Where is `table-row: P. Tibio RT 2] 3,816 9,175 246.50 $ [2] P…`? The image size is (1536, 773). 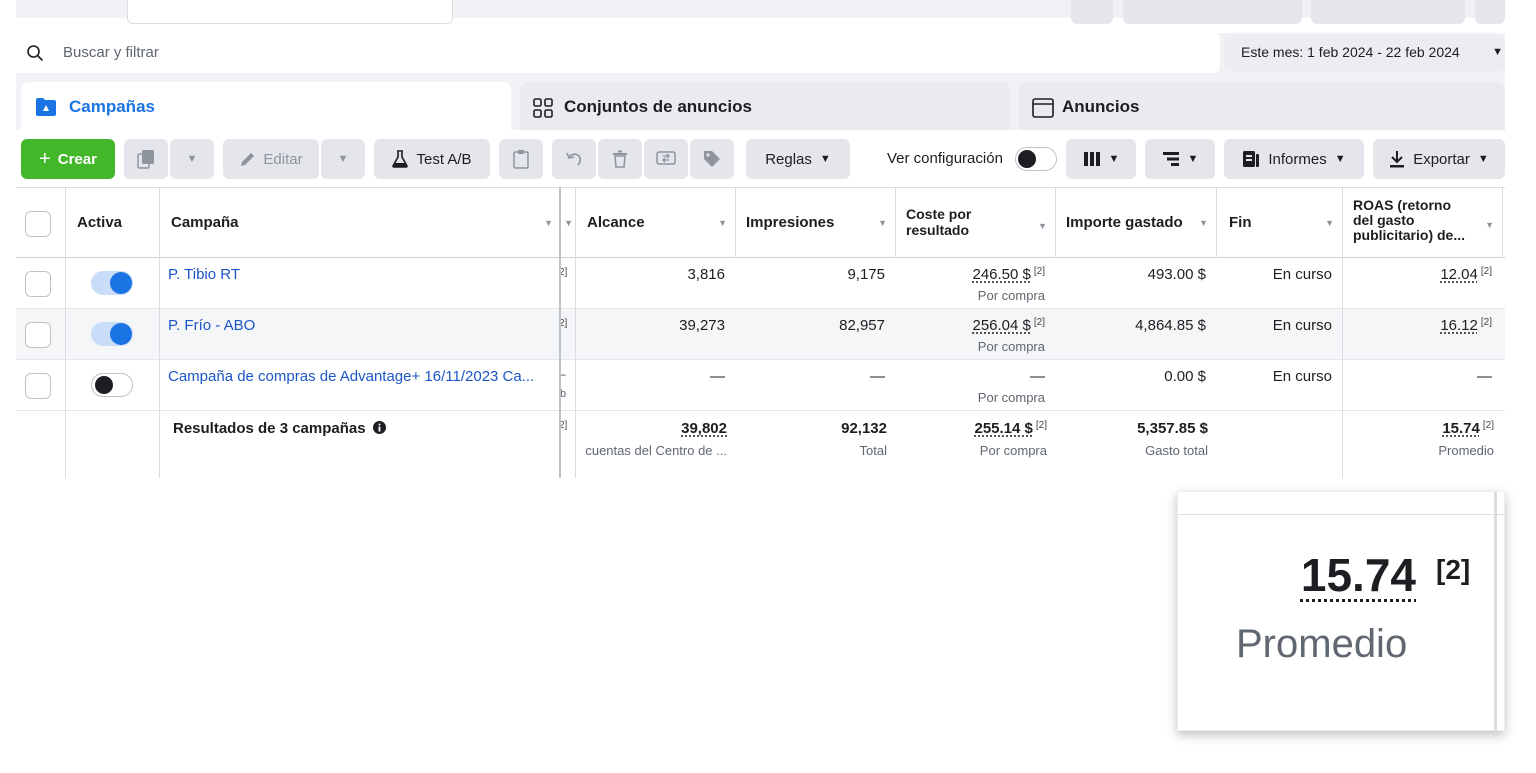
table-row: P. Tibio RT 2] 3,816 9,175 246.50 $ [2] P… is located at coordinates (760, 283).